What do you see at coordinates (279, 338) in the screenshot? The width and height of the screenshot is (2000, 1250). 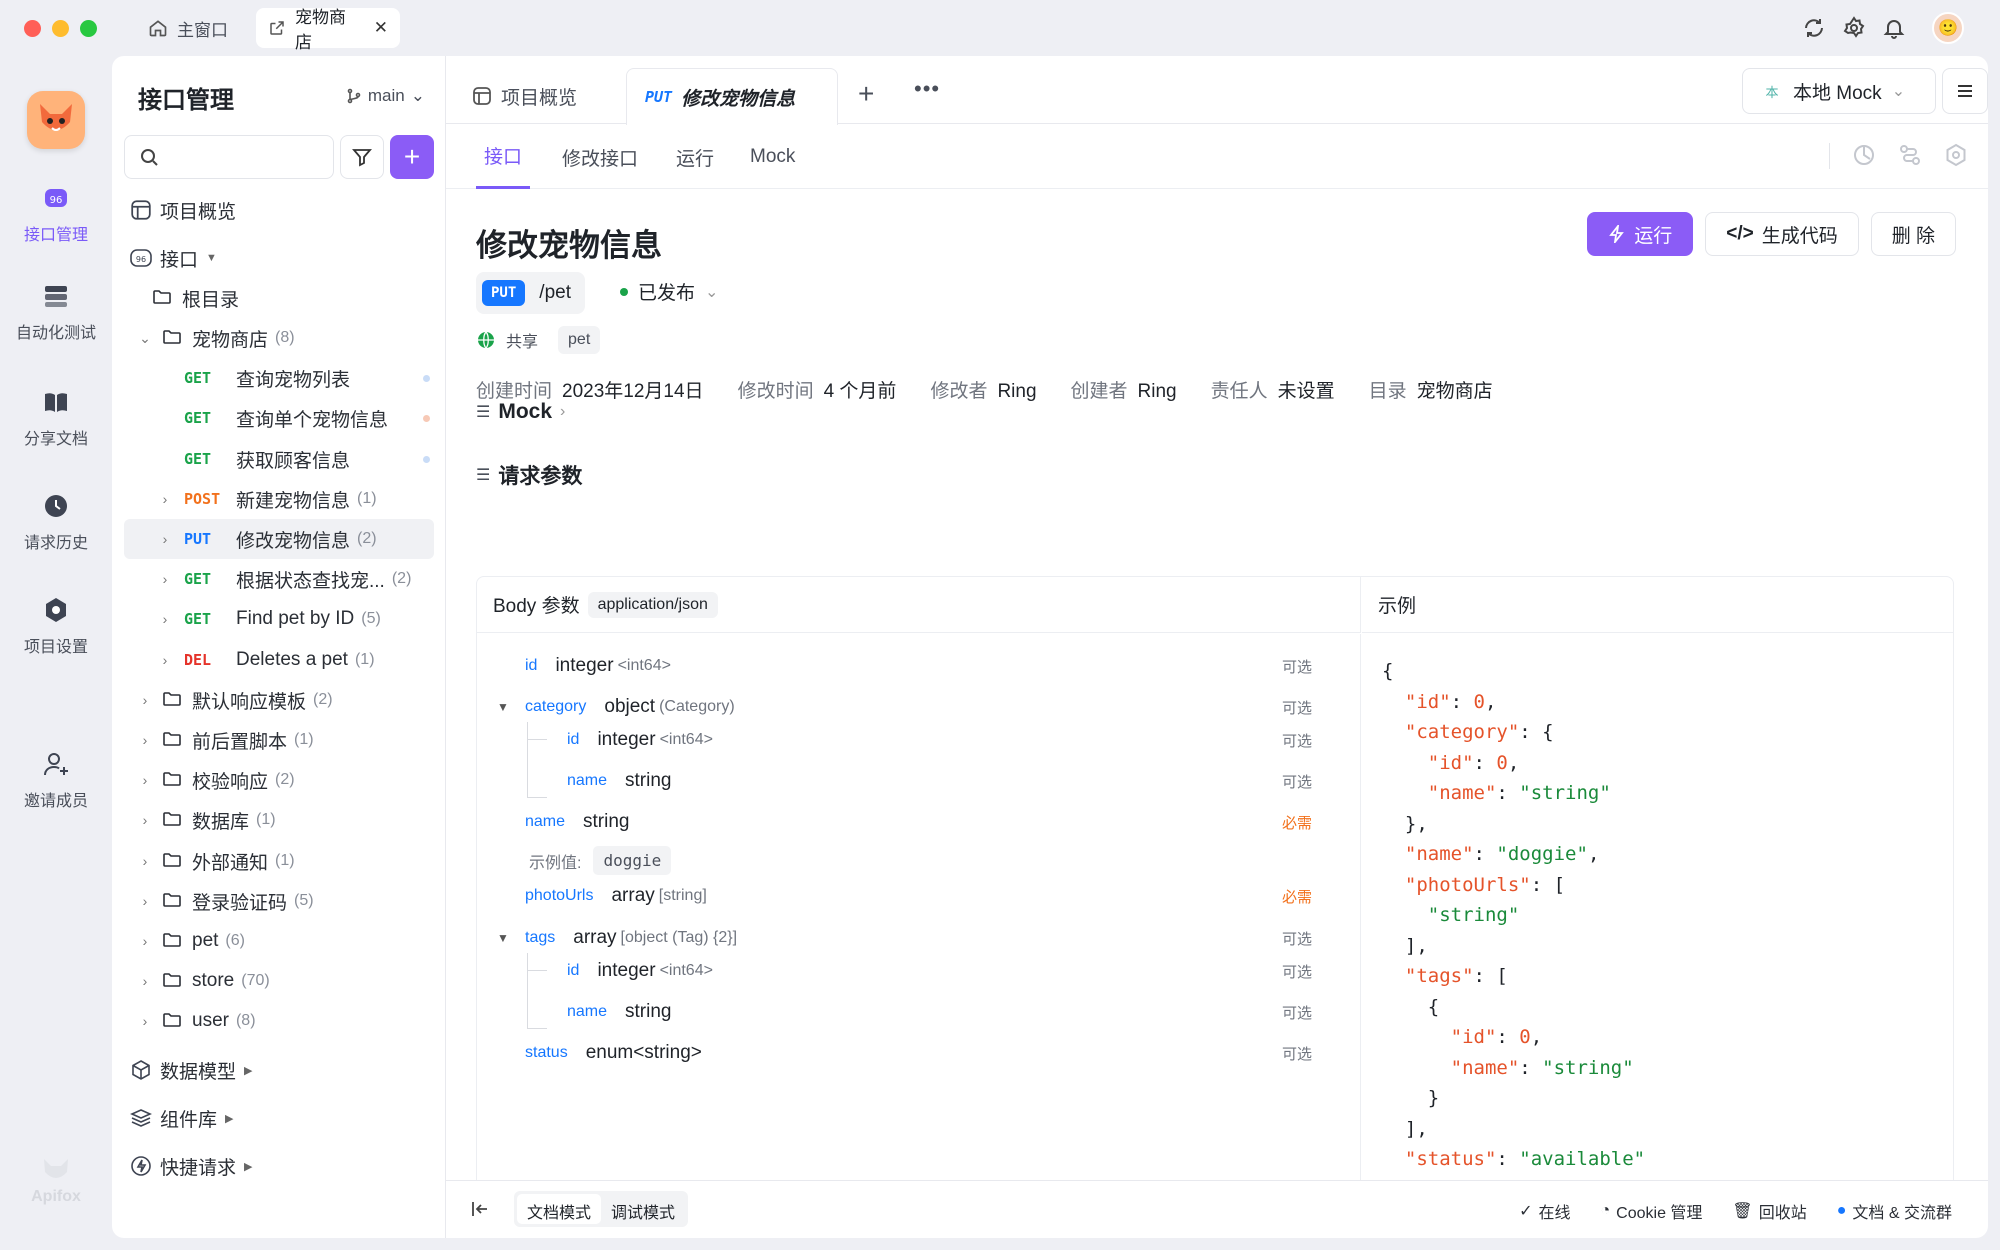 I see `tree-folder-petstore: ⌄ 宠物商店 (8)` at bounding box center [279, 338].